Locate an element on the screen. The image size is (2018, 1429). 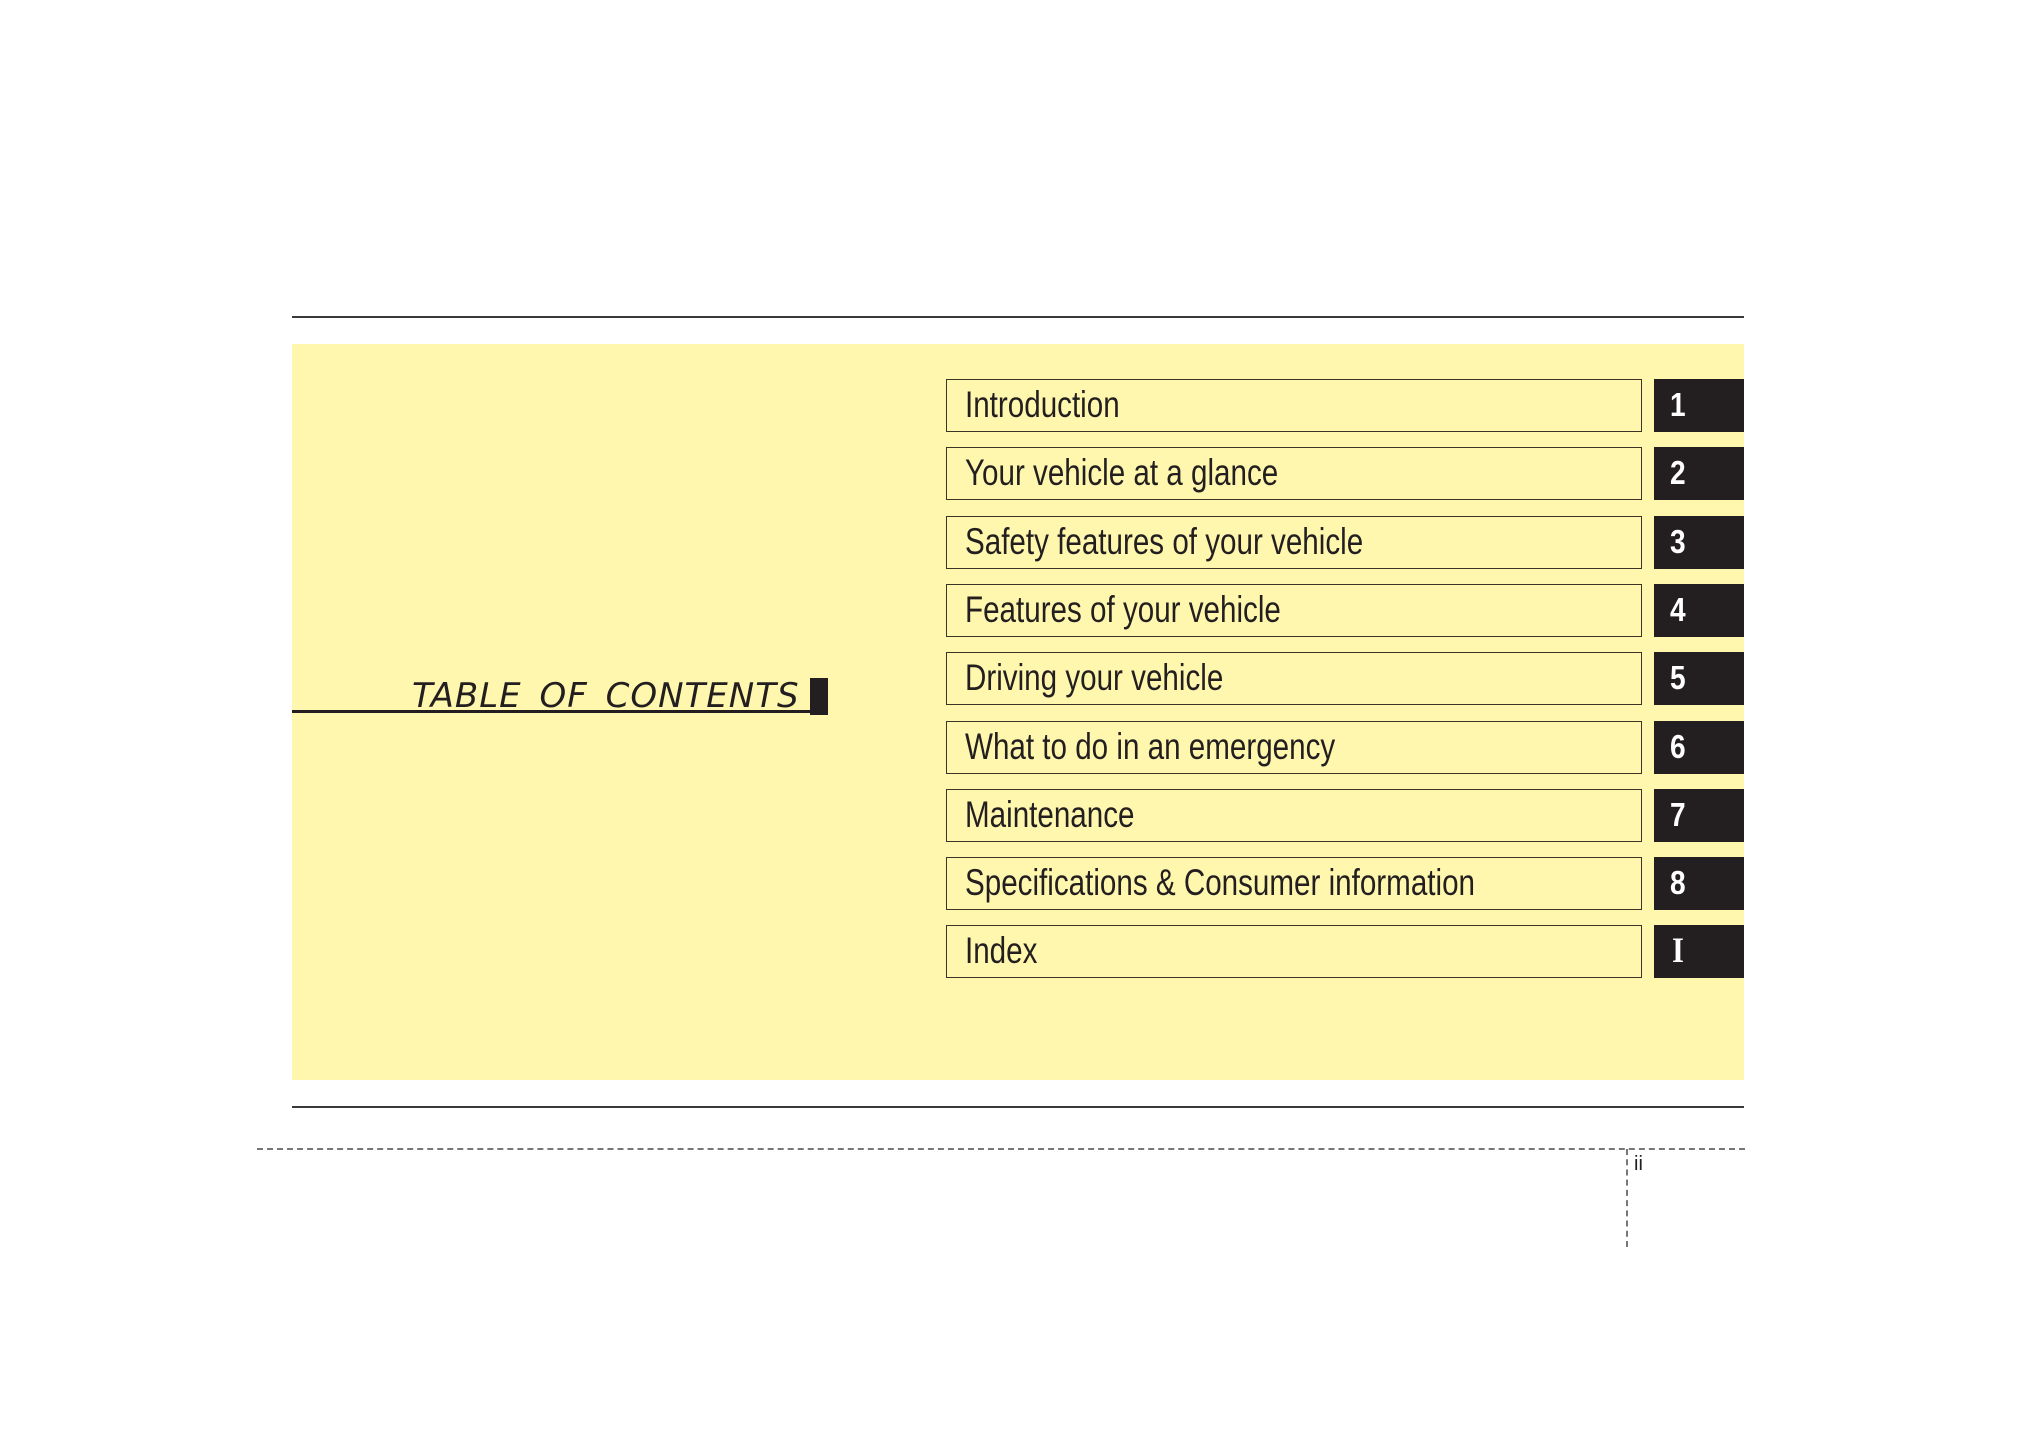
toc-entry: Maintenance is located at coordinates (1294, 815).